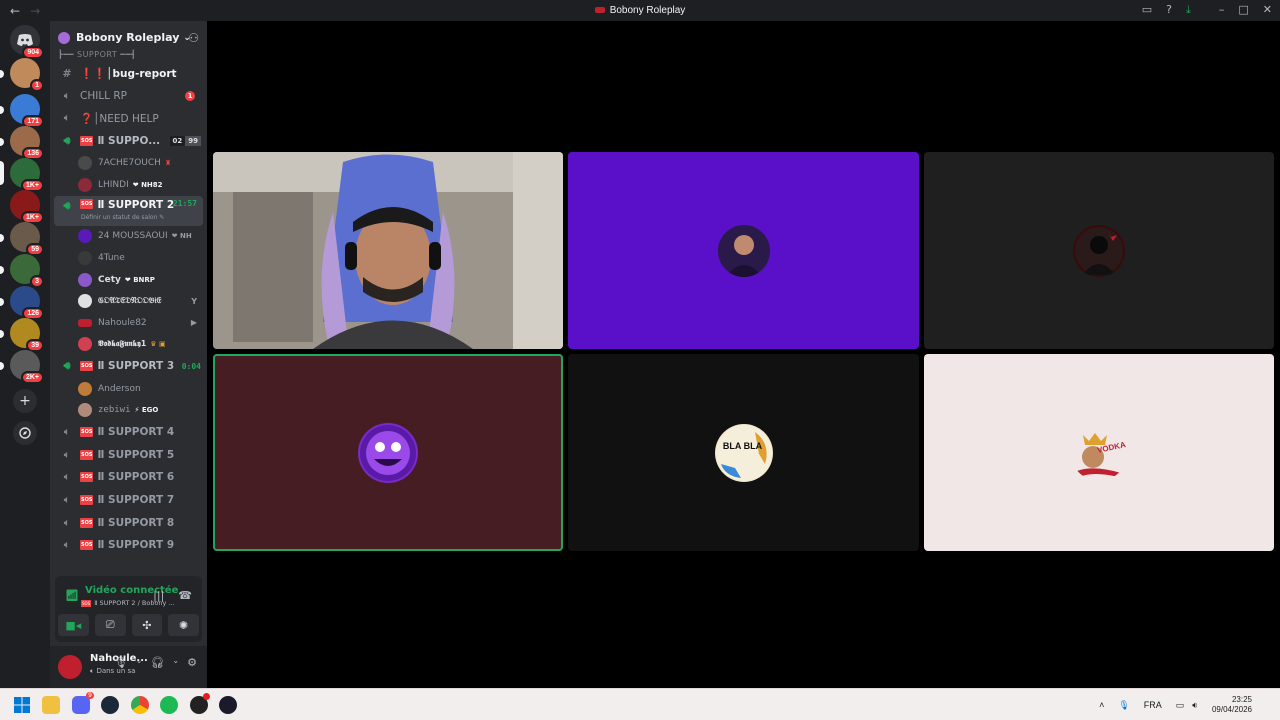  What do you see at coordinates (1195, 705) in the screenshot?
I see `volume-icon: 🔉︎` at bounding box center [1195, 705].